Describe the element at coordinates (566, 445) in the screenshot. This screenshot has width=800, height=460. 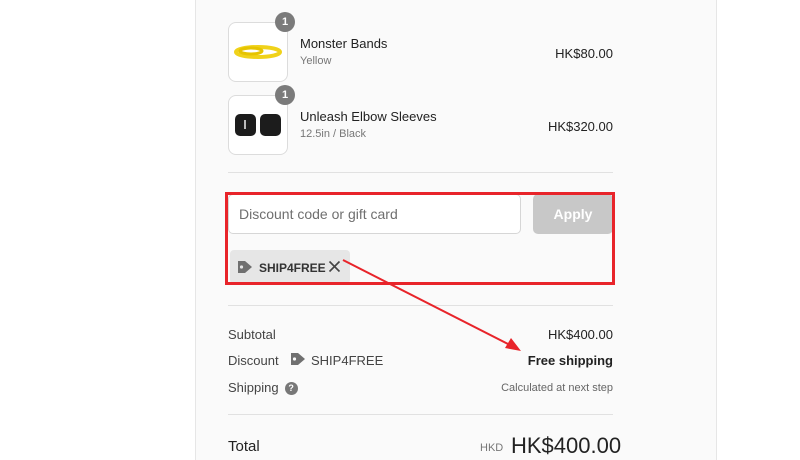
I see `total-value: HK$400.00` at that location.